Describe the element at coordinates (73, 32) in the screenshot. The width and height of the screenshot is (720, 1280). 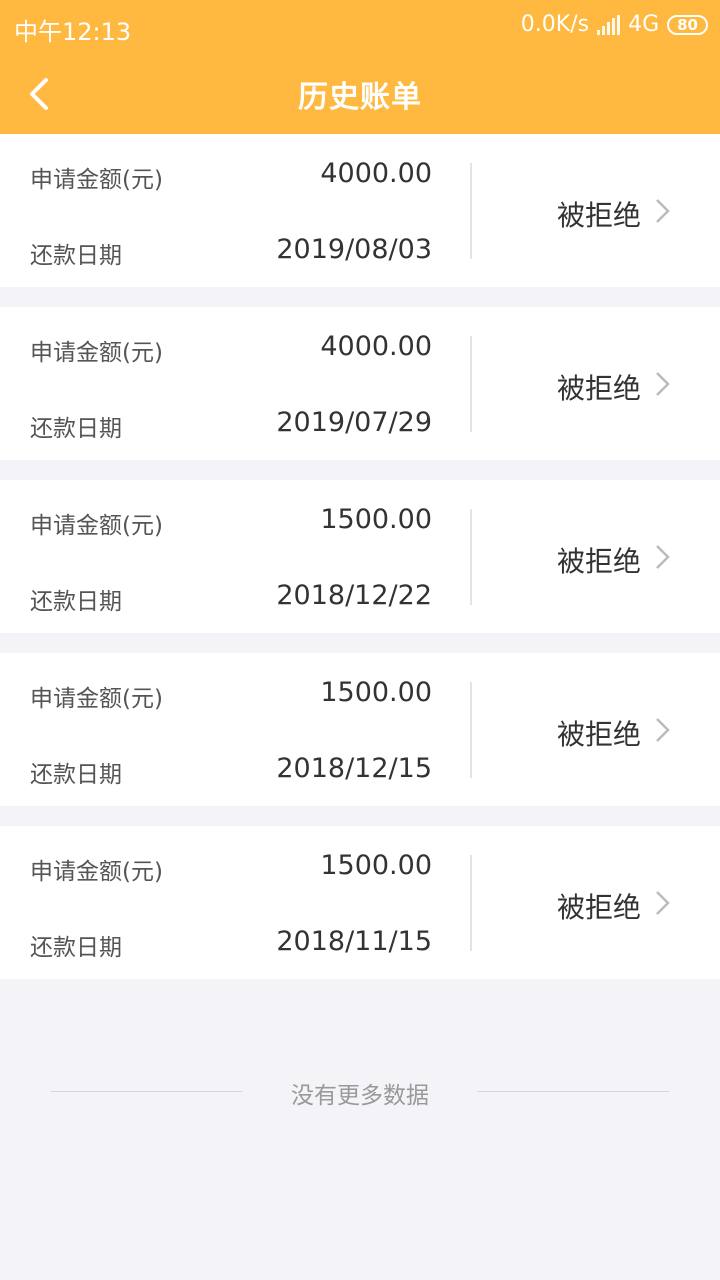
I see `status-time: 中午12:13` at that location.